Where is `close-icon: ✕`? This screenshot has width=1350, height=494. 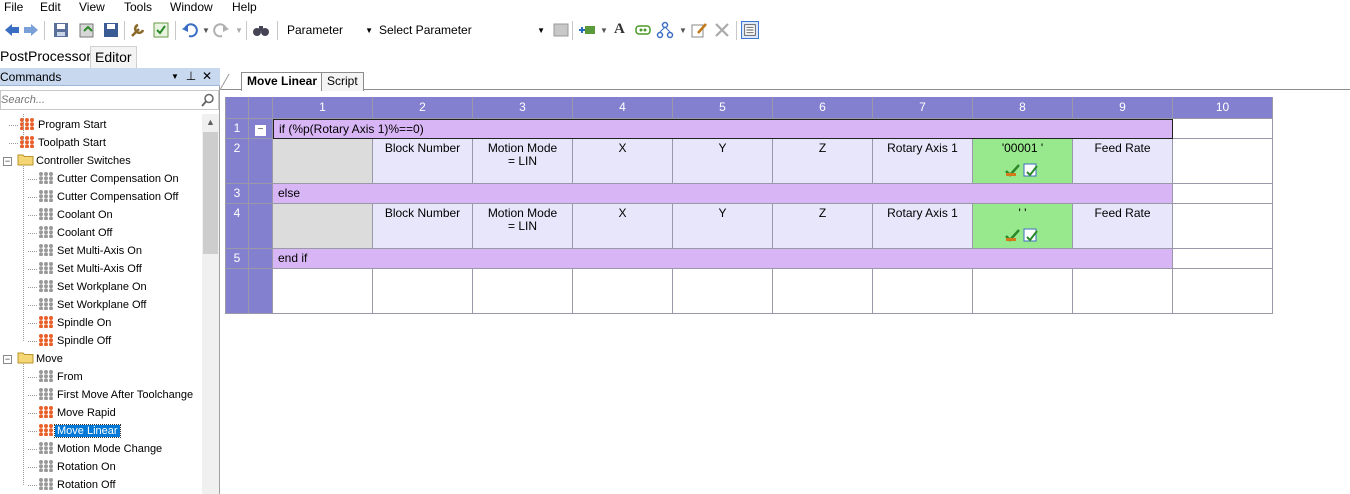 close-icon: ✕ is located at coordinates (207, 76).